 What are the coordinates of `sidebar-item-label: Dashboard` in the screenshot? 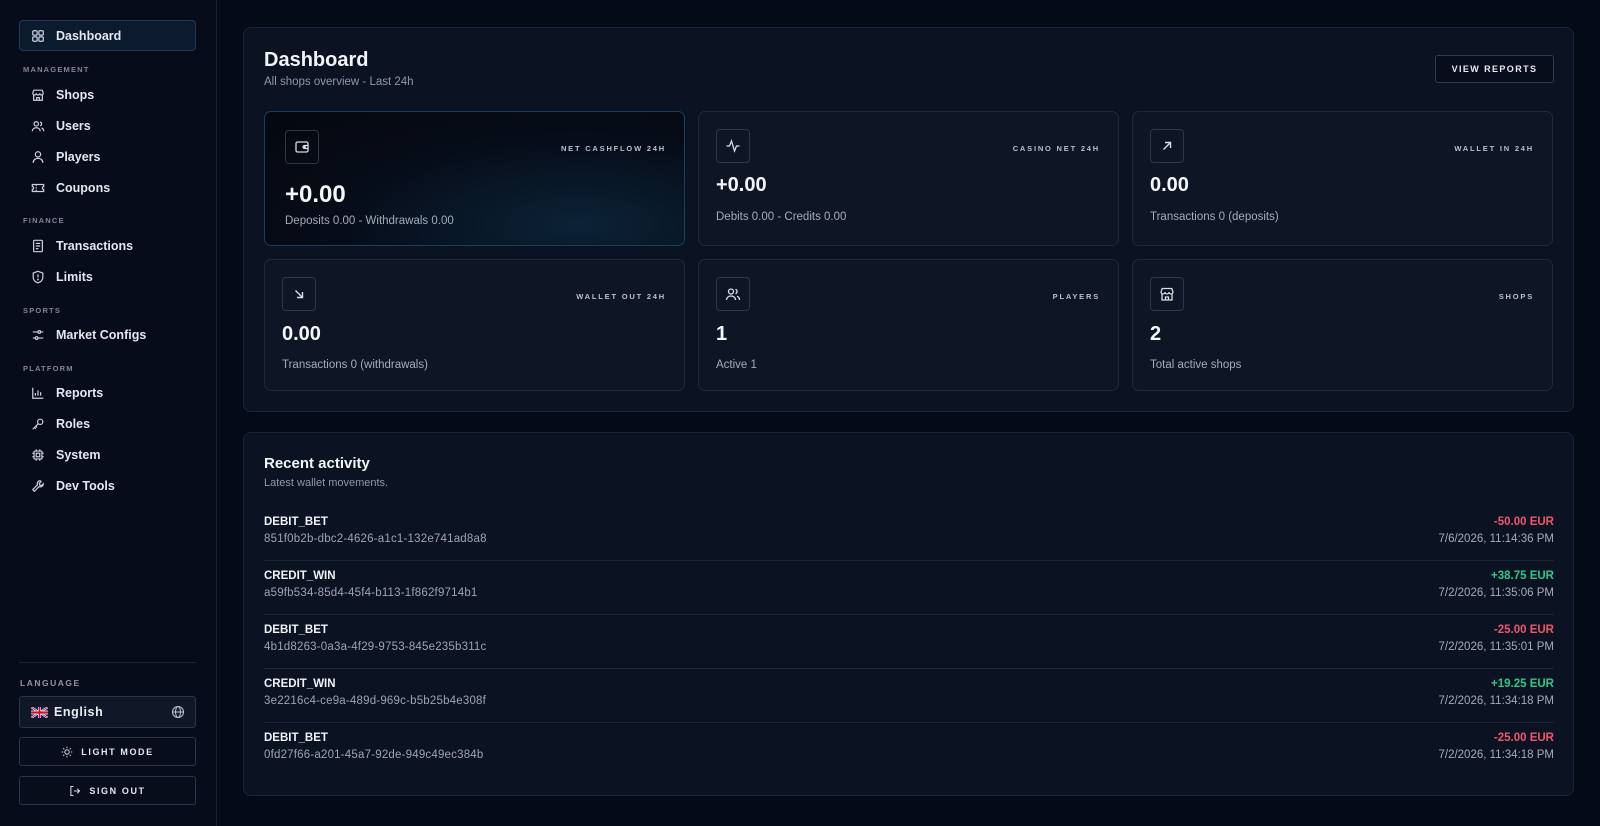 It's located at (89, 35).